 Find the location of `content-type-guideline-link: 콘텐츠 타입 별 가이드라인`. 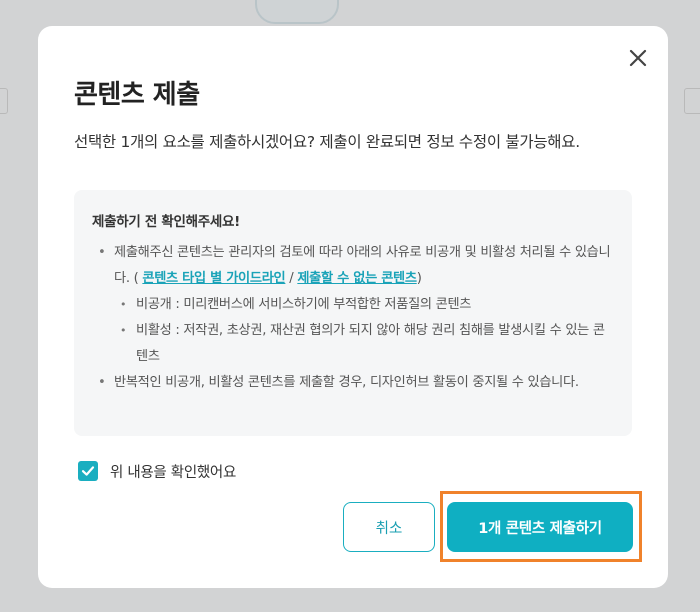

content-type-guideline-link: 콘텐츠 타입 별 가이드라인 is located at coordinates (213, 278).